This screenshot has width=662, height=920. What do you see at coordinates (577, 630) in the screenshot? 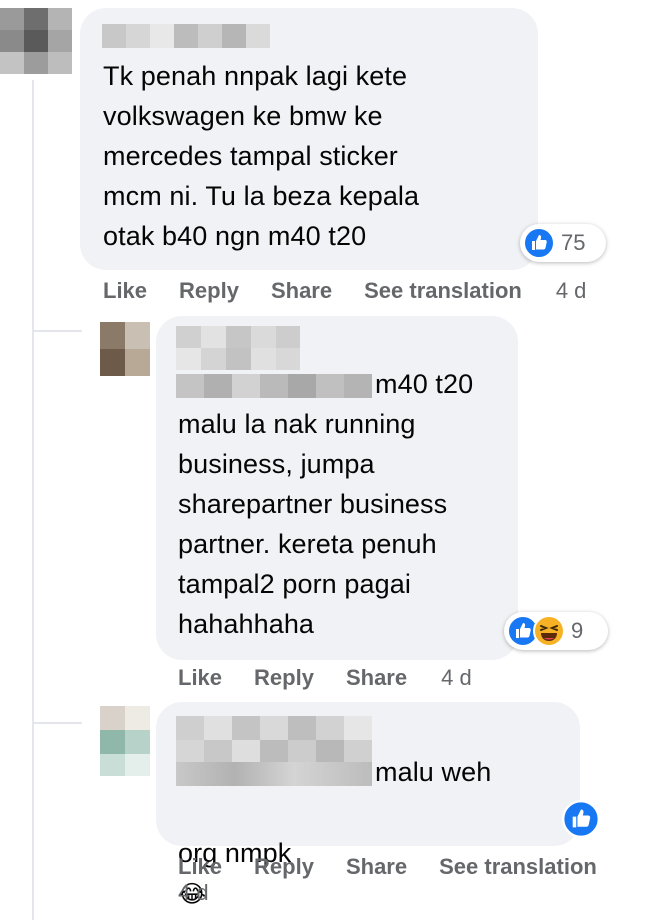
I see `reaction-count: 9` at bounding box center [577, 630].